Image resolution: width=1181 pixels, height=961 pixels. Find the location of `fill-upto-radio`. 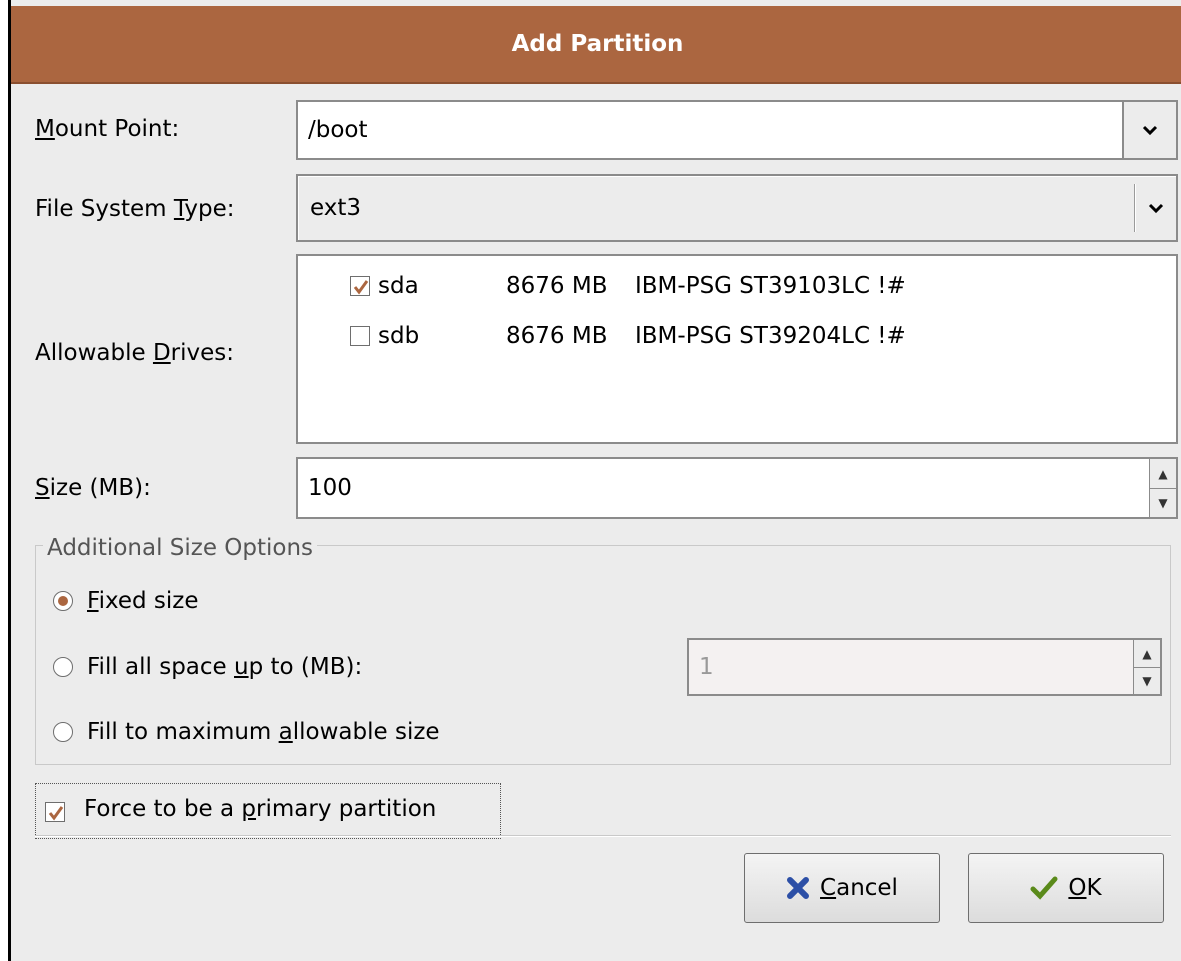

fill-upto-radio is located at coordinates (63, 667).